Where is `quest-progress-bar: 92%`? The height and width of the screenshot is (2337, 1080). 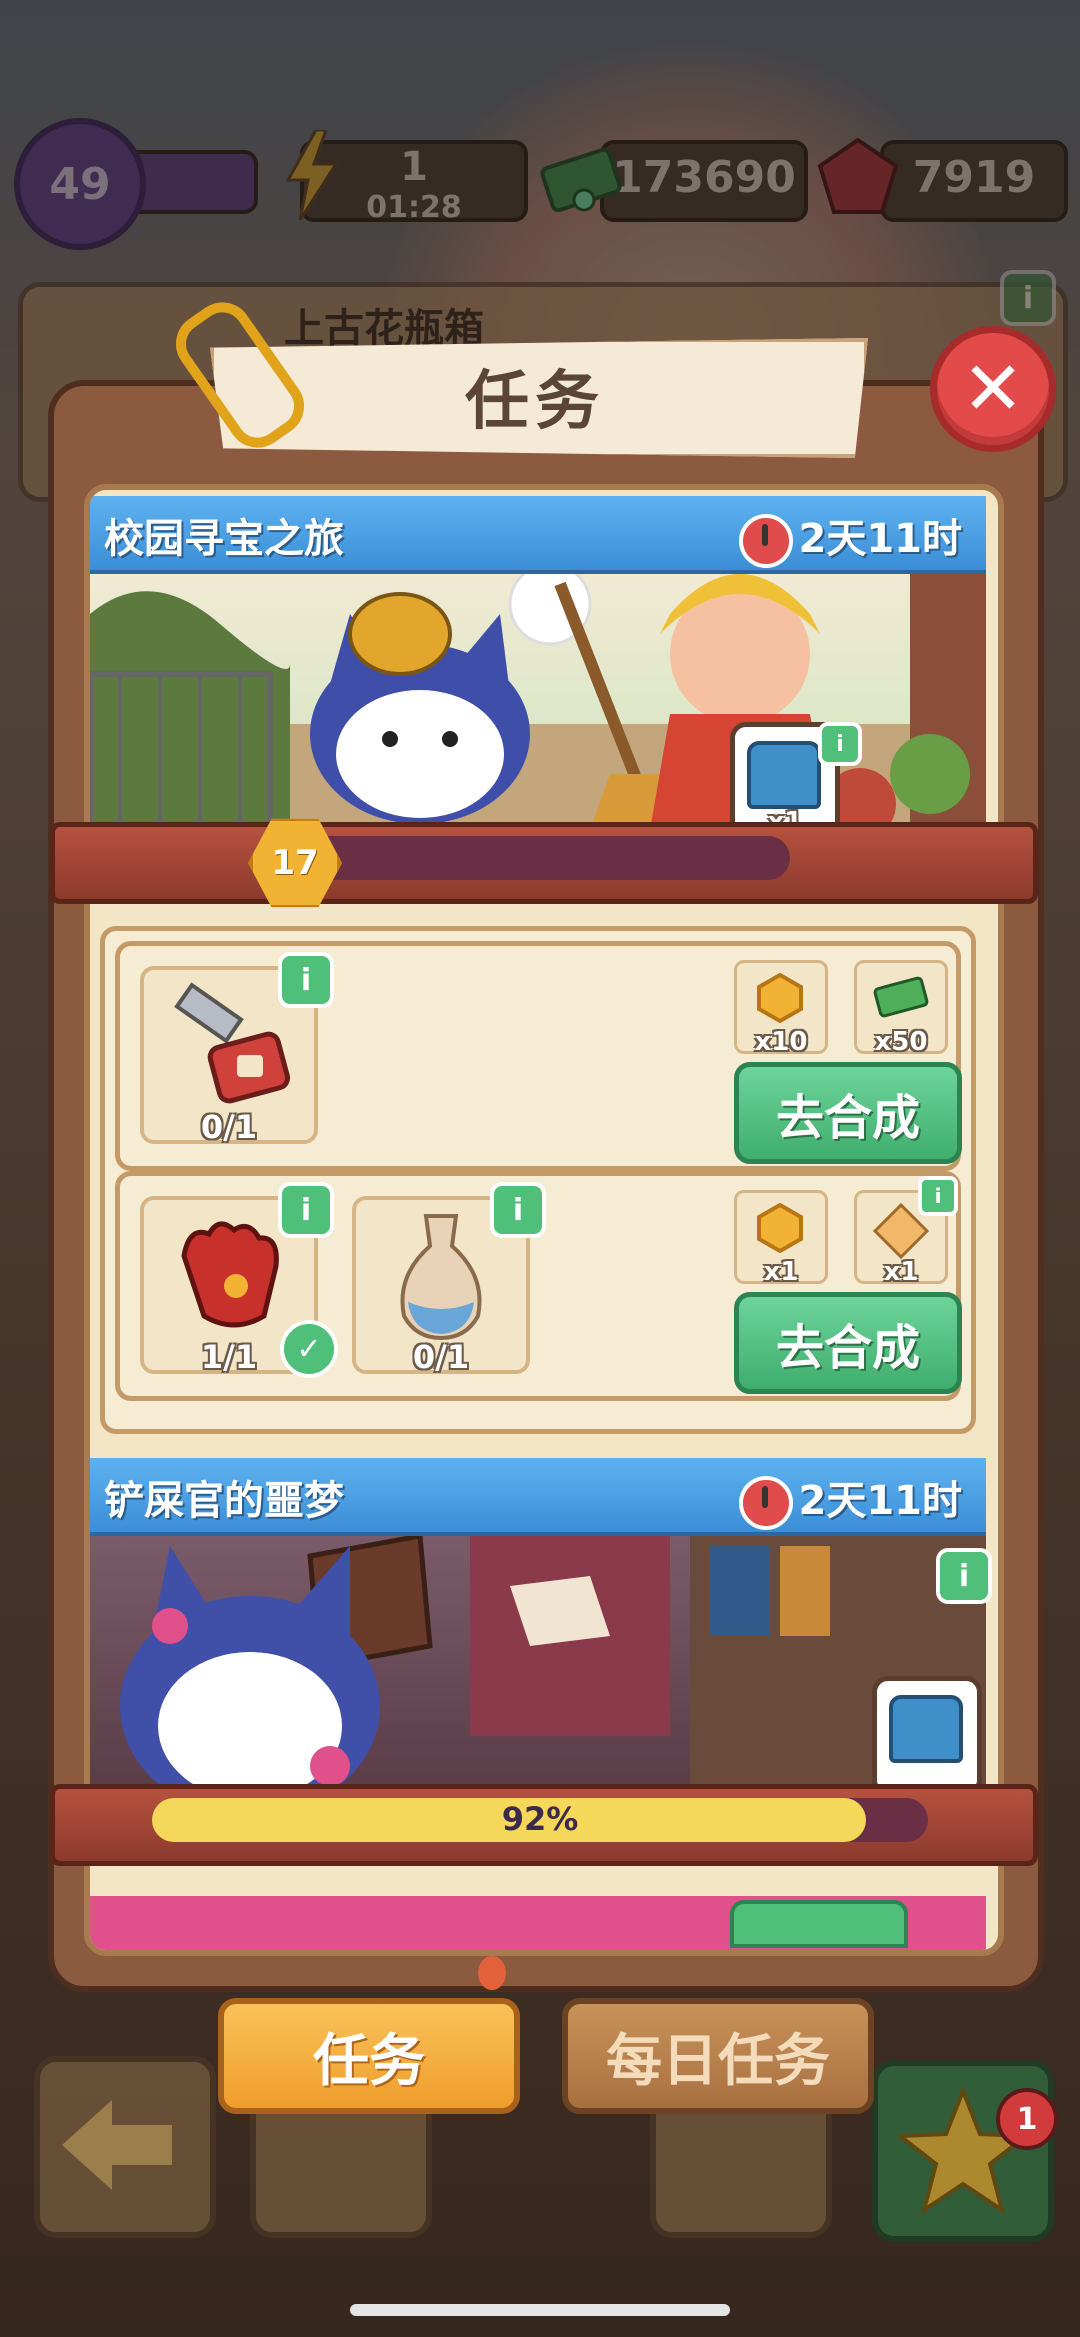
quest-progress-bar: 92% is located at coordinates (540, 1820).